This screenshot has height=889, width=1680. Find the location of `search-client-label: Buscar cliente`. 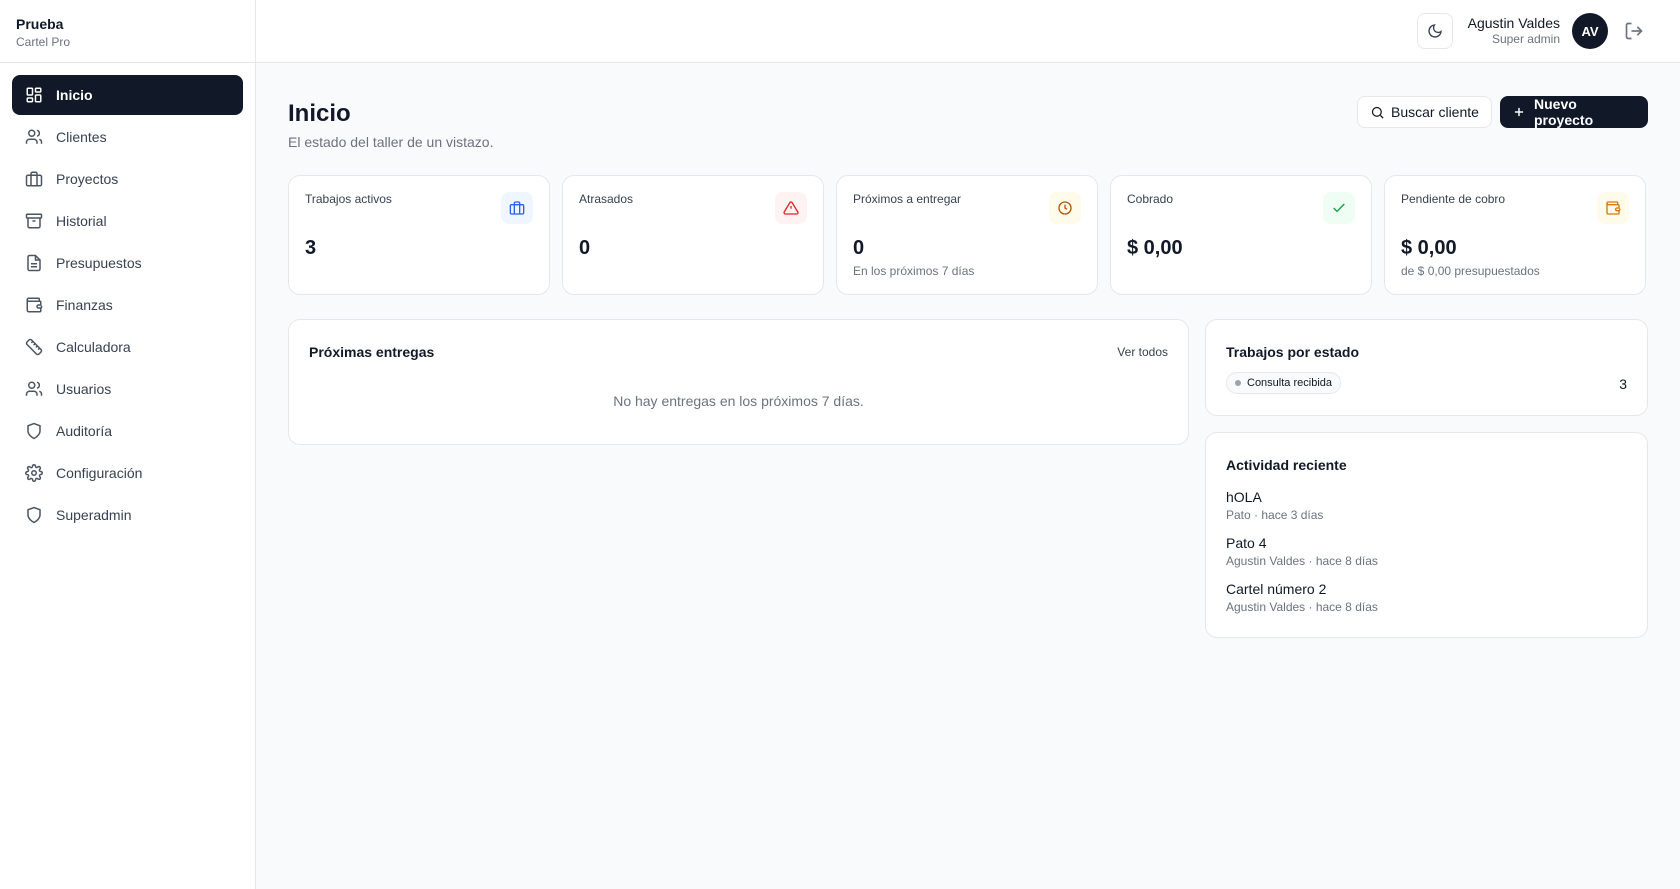

search-client-label: Buscar cliente is located at coordinates (1435, 112).